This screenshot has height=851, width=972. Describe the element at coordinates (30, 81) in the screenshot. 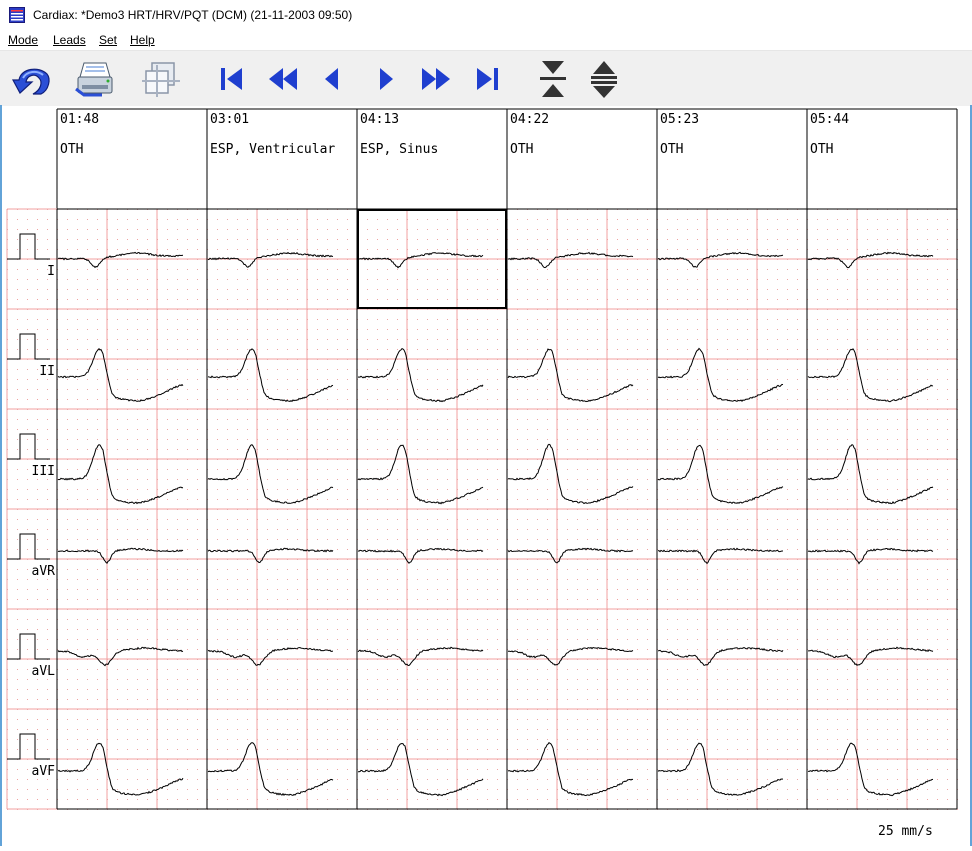

I see `undo-arrow-icon` at that location.